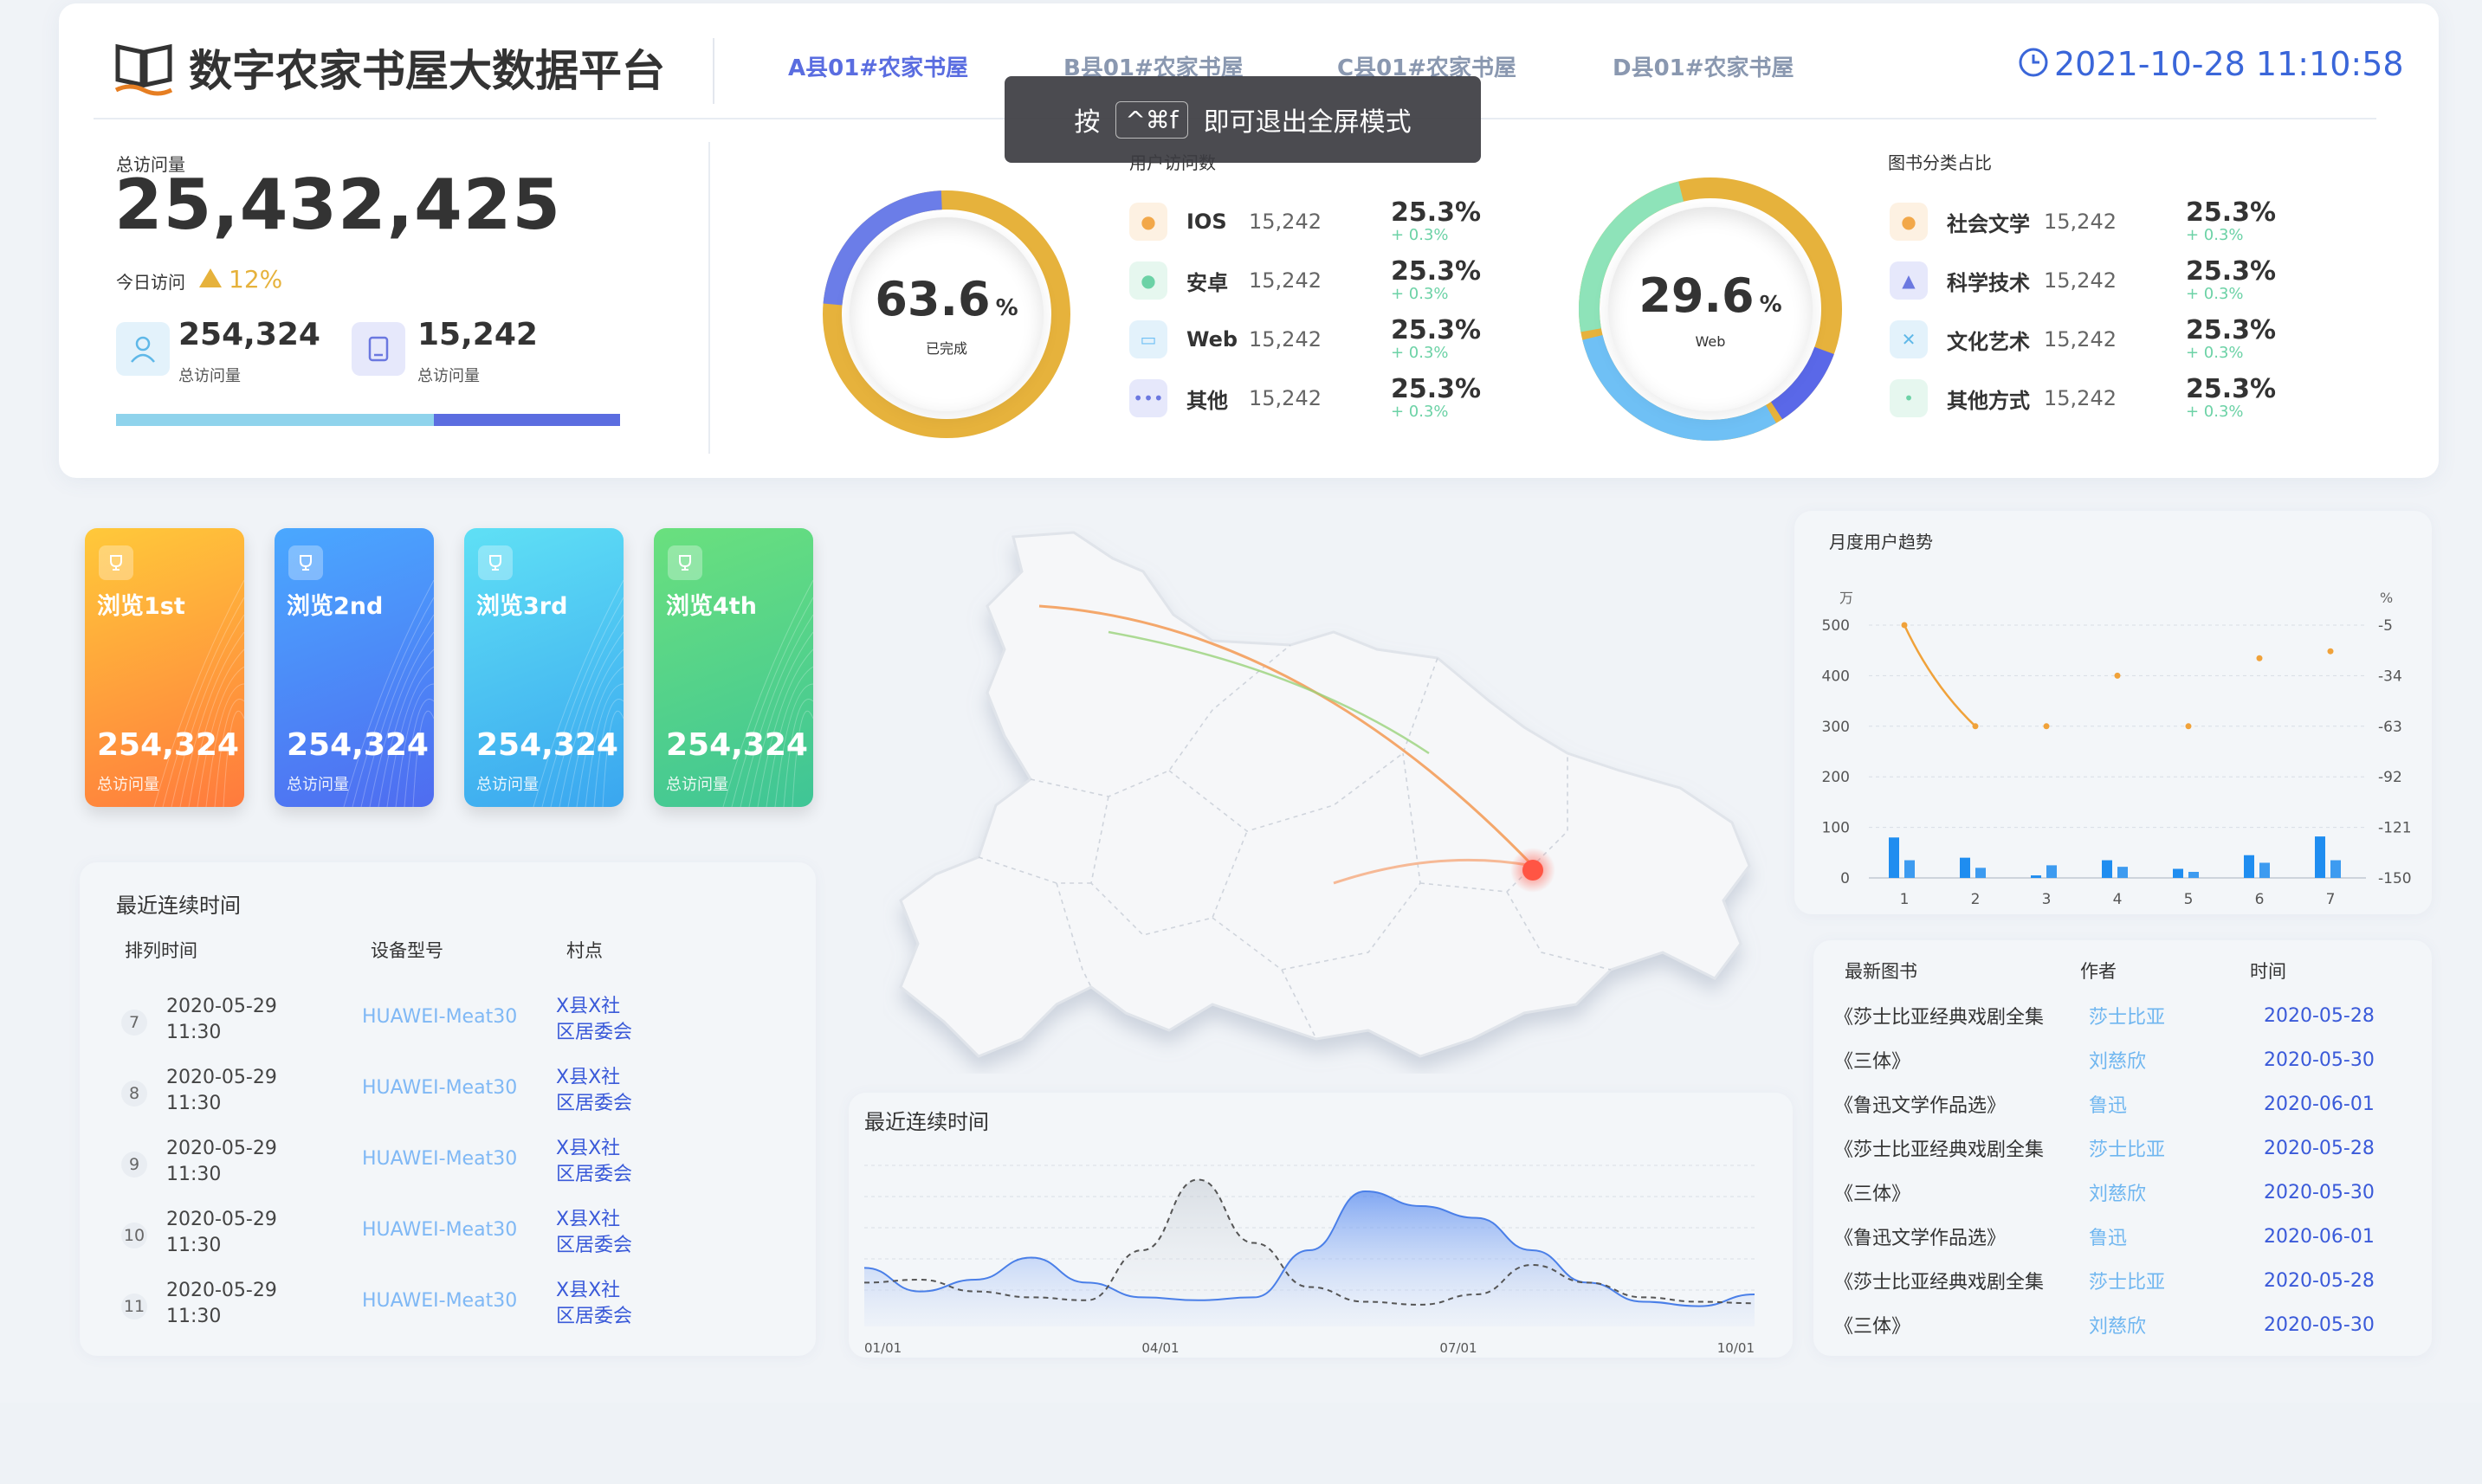 This screenshot has width=2482, height=1484. I want to click on user_visits-row: ••• 其他 15,242 25.3% + 0.3%, so click(1305, 398).